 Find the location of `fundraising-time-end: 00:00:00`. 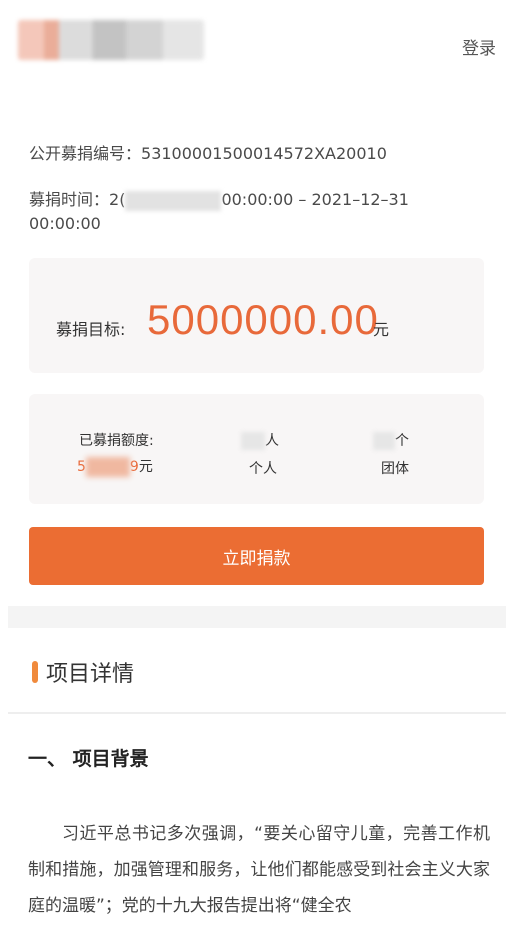

fundraising-time-end: 00:00:00 is located at coordinates (65, 223).